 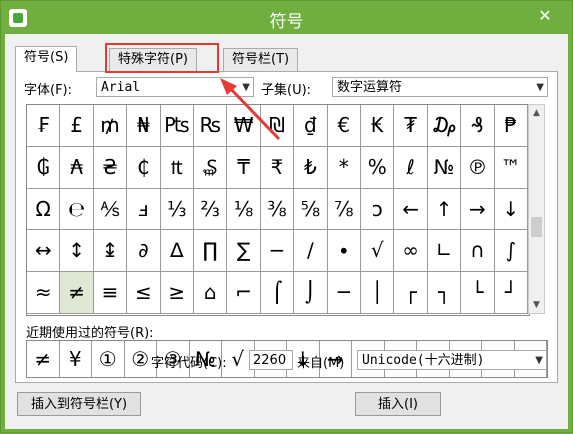 What do you see at coordinates (77, 126) in the screenshot?
I see `symbol-cell: £` at bounding box center [77, 126].